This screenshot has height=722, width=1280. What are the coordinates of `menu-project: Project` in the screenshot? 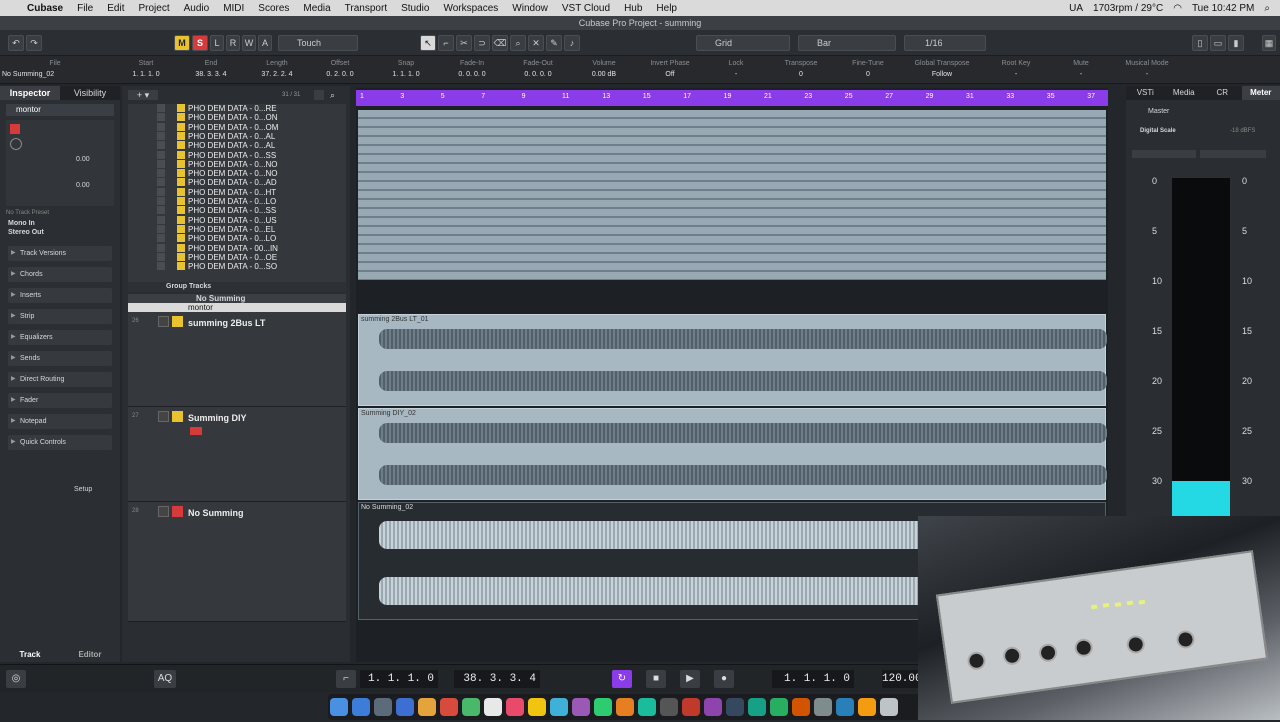 It's located at (153, 8).